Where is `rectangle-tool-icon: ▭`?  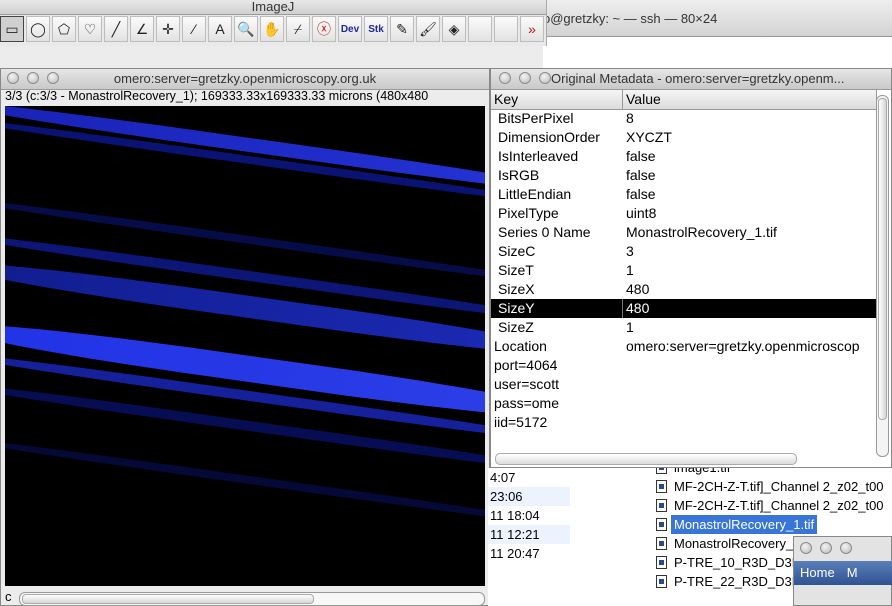 rectangle-tool-icon: ▭ is located at coordinates (12, 29).